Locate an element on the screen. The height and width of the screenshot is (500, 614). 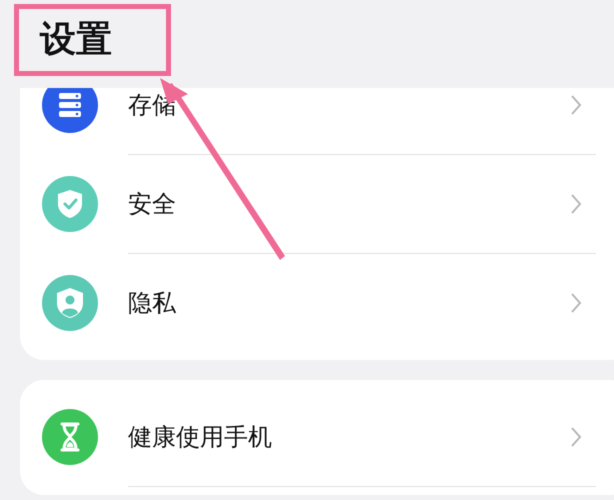
page-title: 设置 is located at coordinates (76, 40).